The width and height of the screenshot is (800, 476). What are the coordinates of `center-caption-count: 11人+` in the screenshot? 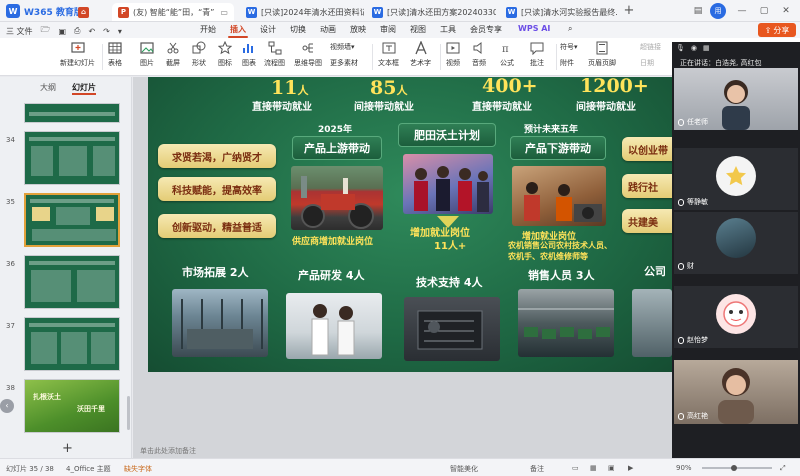 It's located at (450, 246).